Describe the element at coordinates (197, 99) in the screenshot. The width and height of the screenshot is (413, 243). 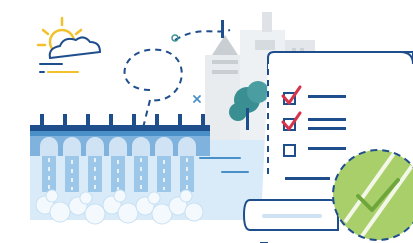
I see `cross-sparkle-icon` at that location.